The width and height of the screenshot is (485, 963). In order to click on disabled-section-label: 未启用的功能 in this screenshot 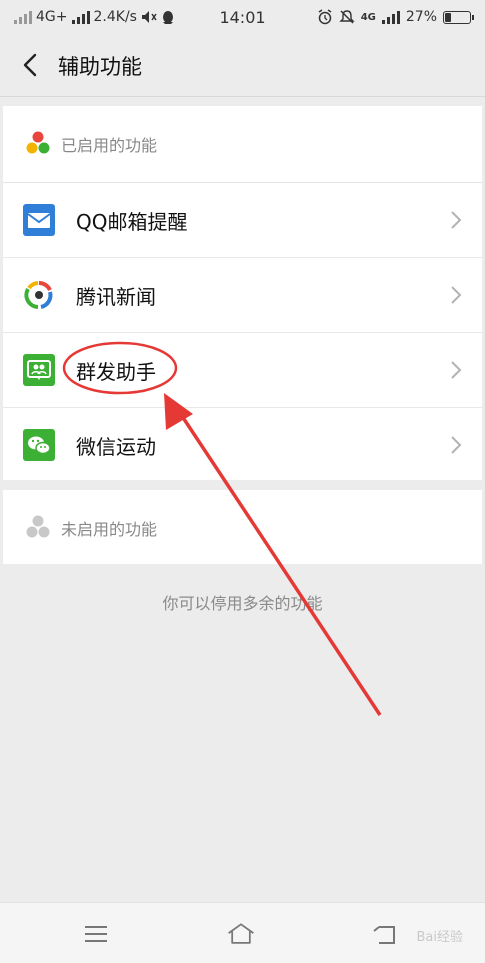, I will do `click(109, 529)`.